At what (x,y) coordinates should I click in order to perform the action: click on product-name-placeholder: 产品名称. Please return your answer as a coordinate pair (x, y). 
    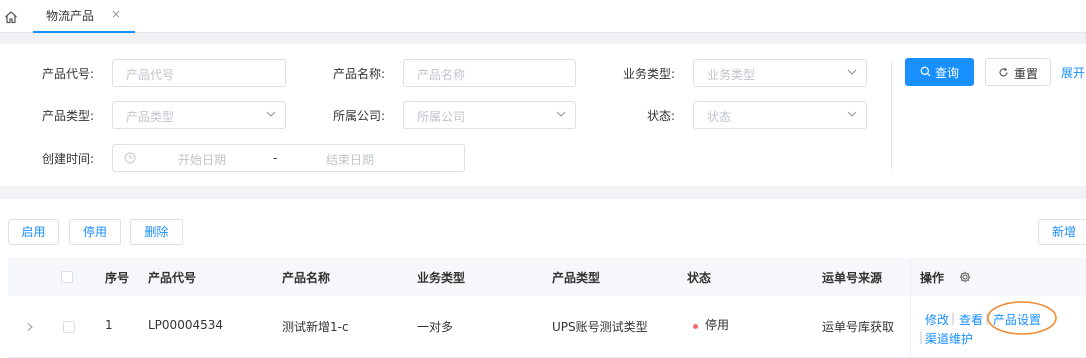
    Looking at the image, I should click on (441, 75).